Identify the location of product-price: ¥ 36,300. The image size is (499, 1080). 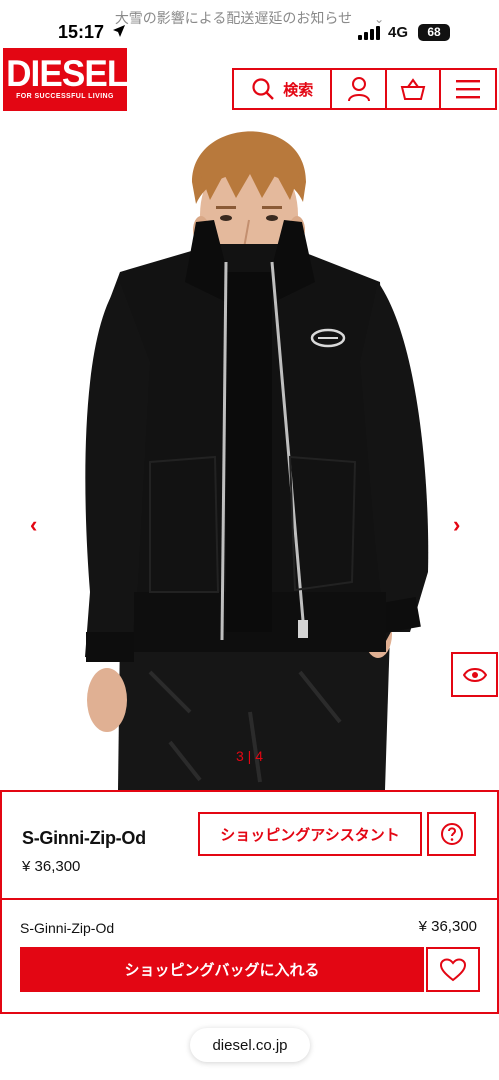
(51, 866).